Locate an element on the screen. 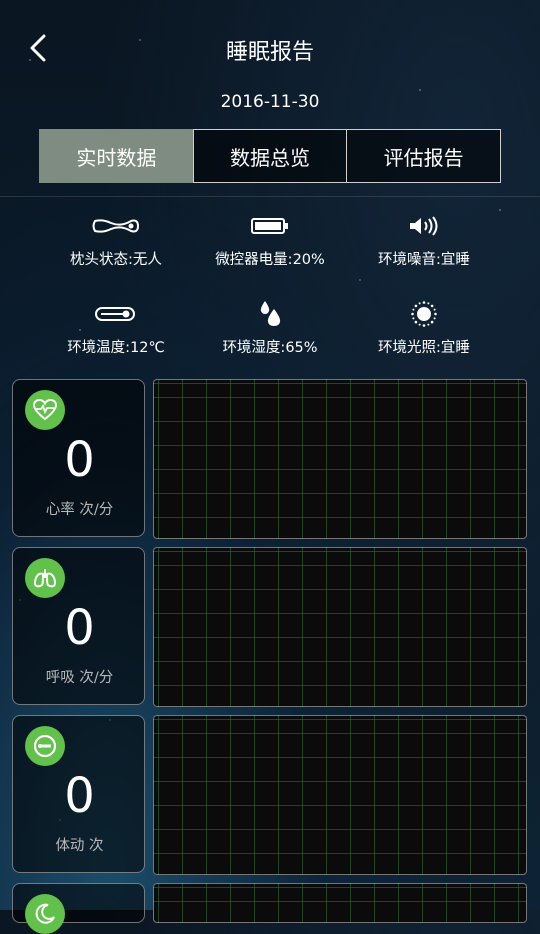 This screenshot has height=934, width=540. metric-card is located at coordinates (78, 908).